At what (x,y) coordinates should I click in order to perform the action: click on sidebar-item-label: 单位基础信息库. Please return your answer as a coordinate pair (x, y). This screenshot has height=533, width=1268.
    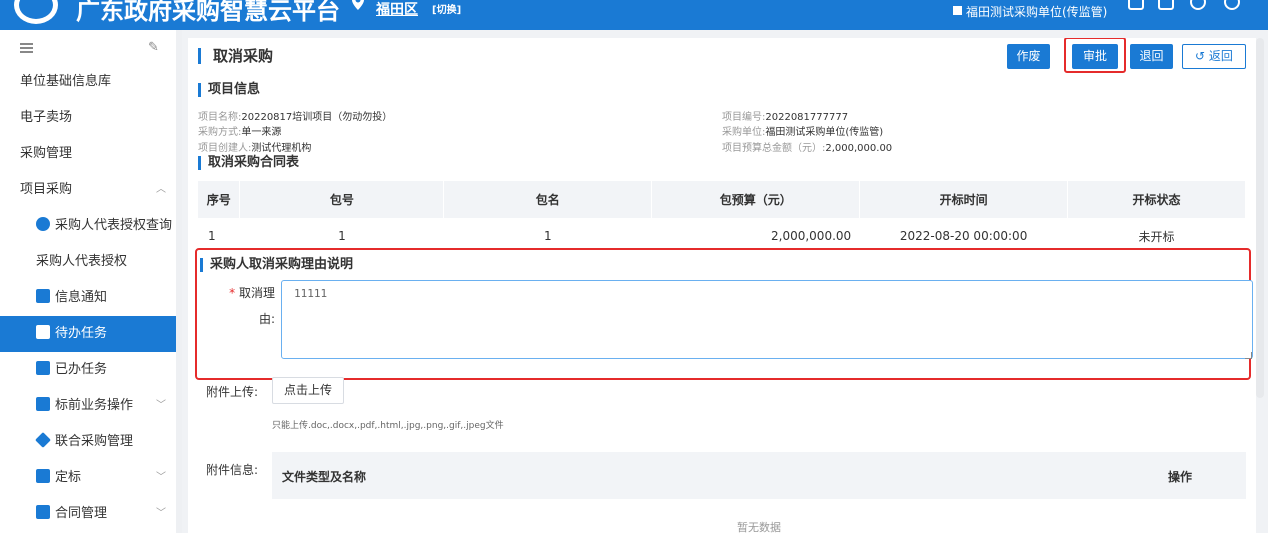
    Looking at the image, I should click on (66, 81).